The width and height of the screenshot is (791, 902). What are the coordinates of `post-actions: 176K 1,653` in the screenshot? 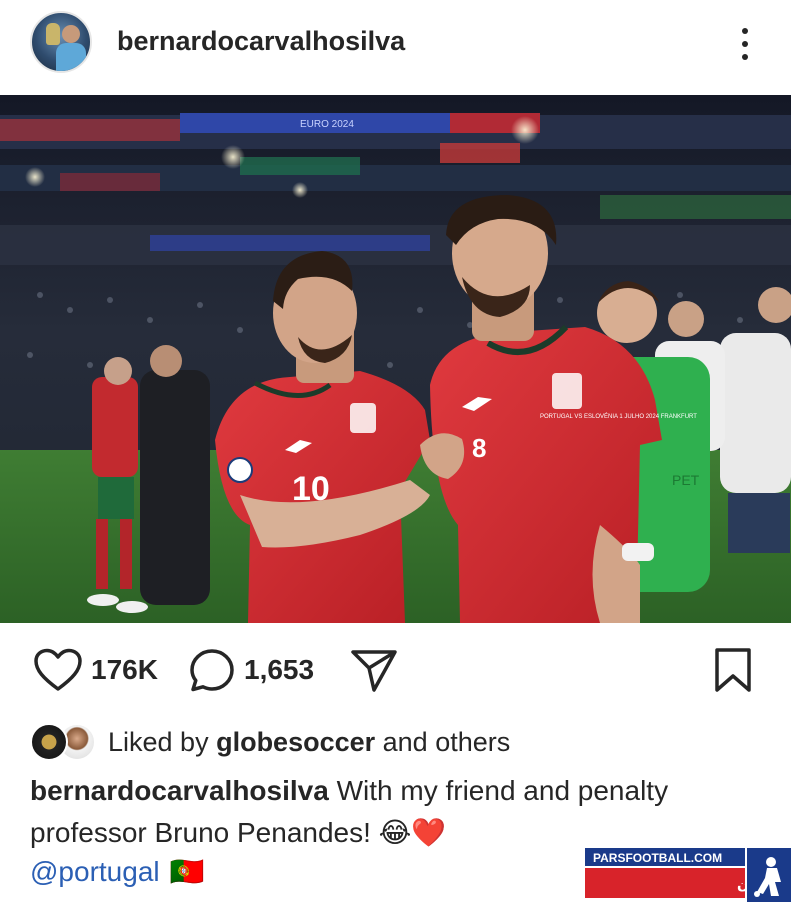 It's located at (395, 670).